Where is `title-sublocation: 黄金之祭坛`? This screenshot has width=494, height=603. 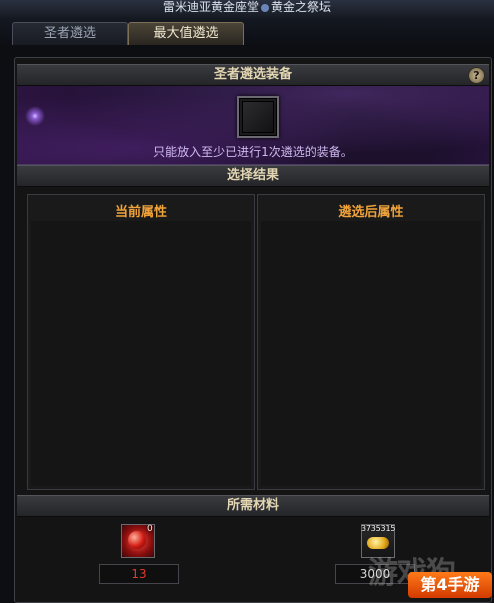 title-sublocation: 黄金之祭坛 is located at coordinates (301, 7).